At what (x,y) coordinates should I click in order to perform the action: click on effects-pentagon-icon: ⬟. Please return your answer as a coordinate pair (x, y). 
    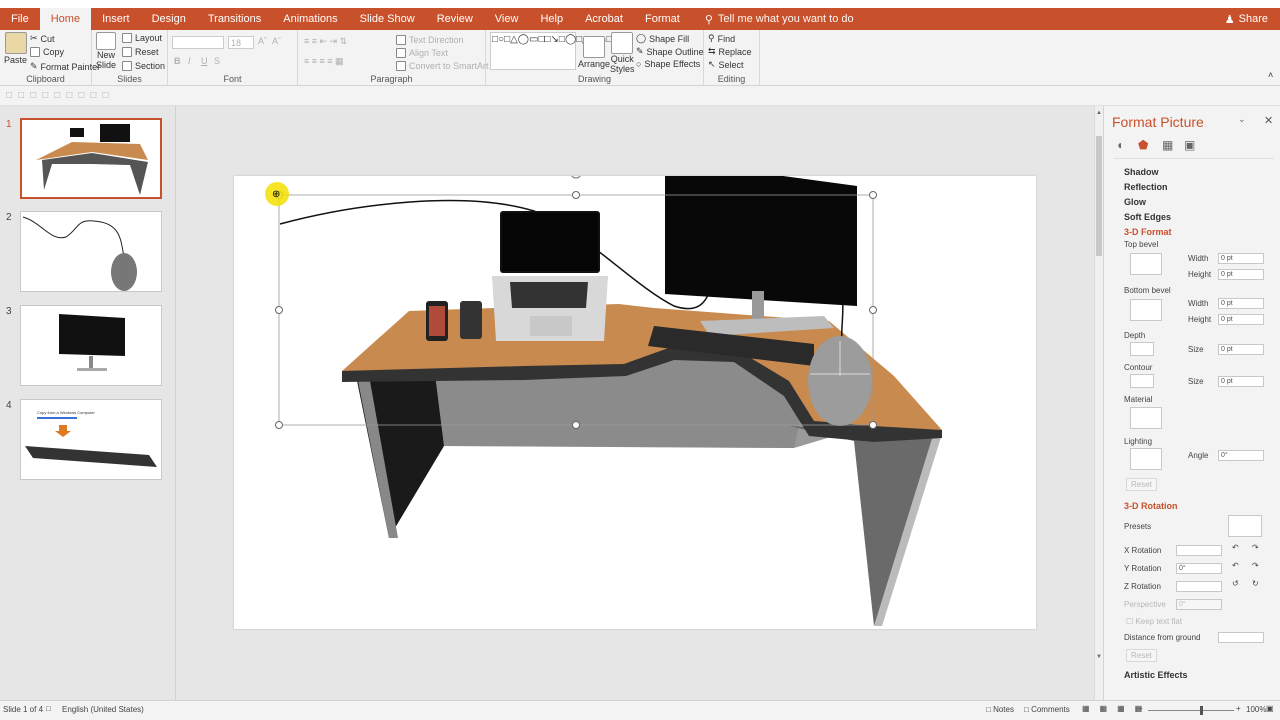
    Looking at the image, I should click on (1143, 145).